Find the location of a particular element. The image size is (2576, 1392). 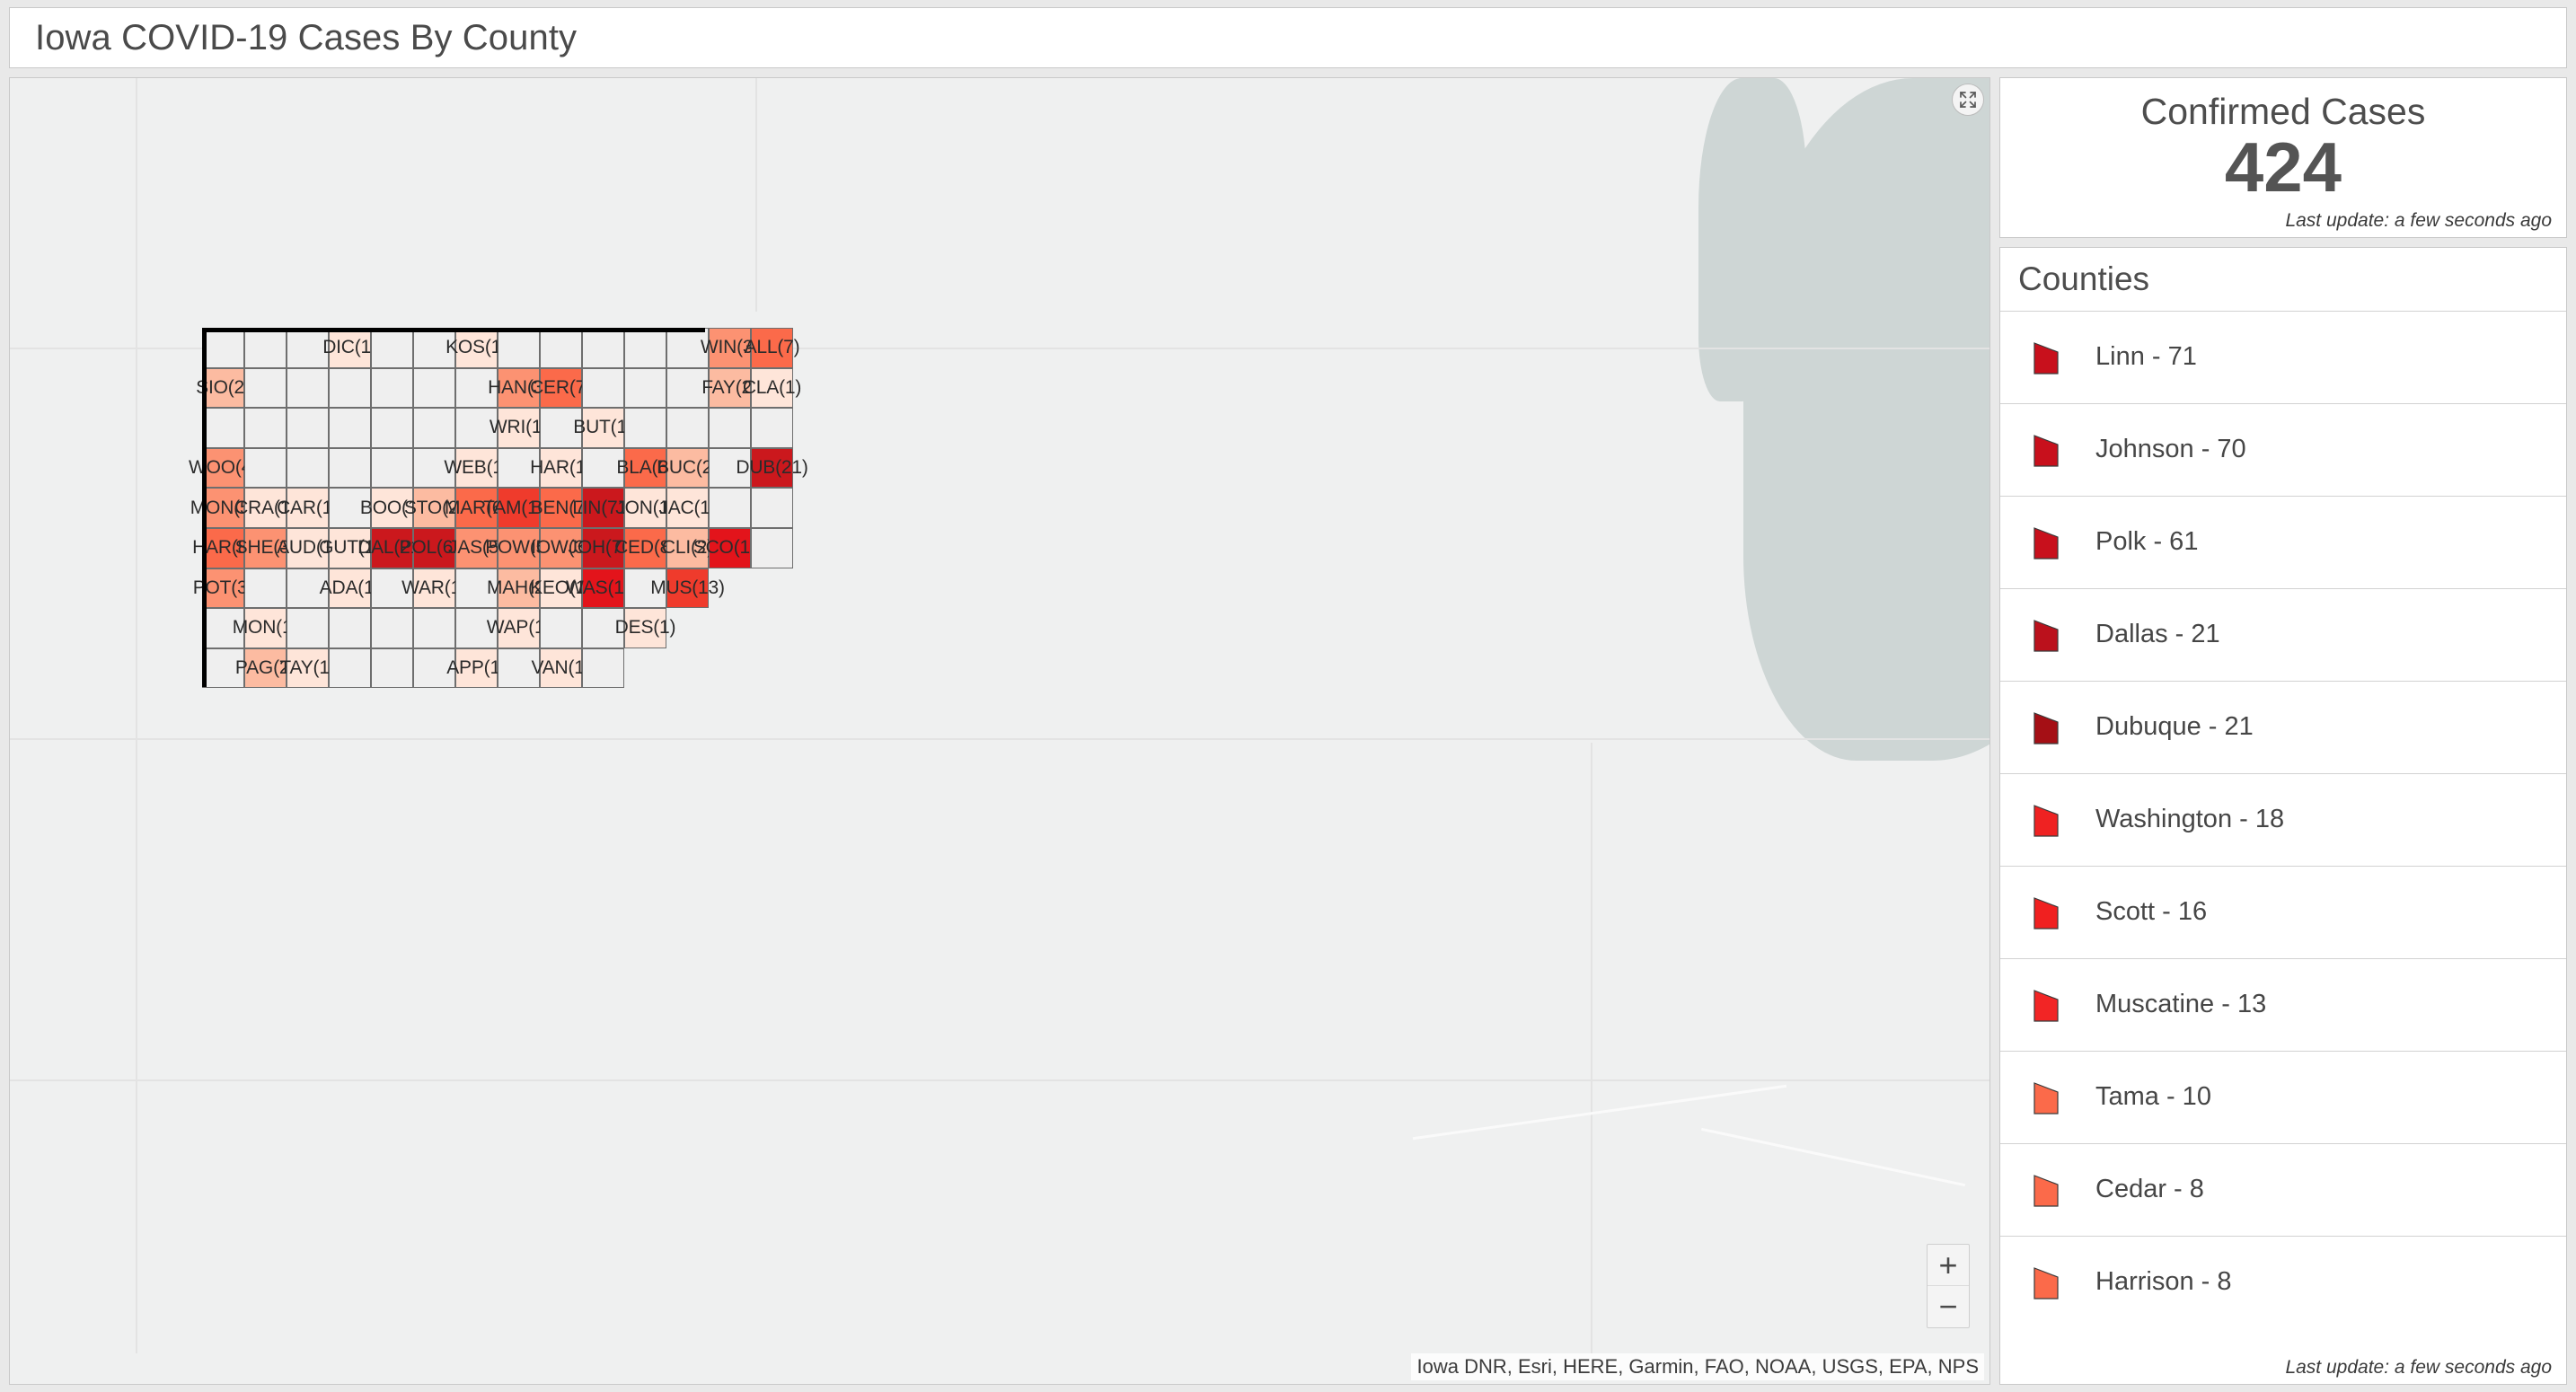

county-car: CAR(1) is located at coordinates (308, 508).